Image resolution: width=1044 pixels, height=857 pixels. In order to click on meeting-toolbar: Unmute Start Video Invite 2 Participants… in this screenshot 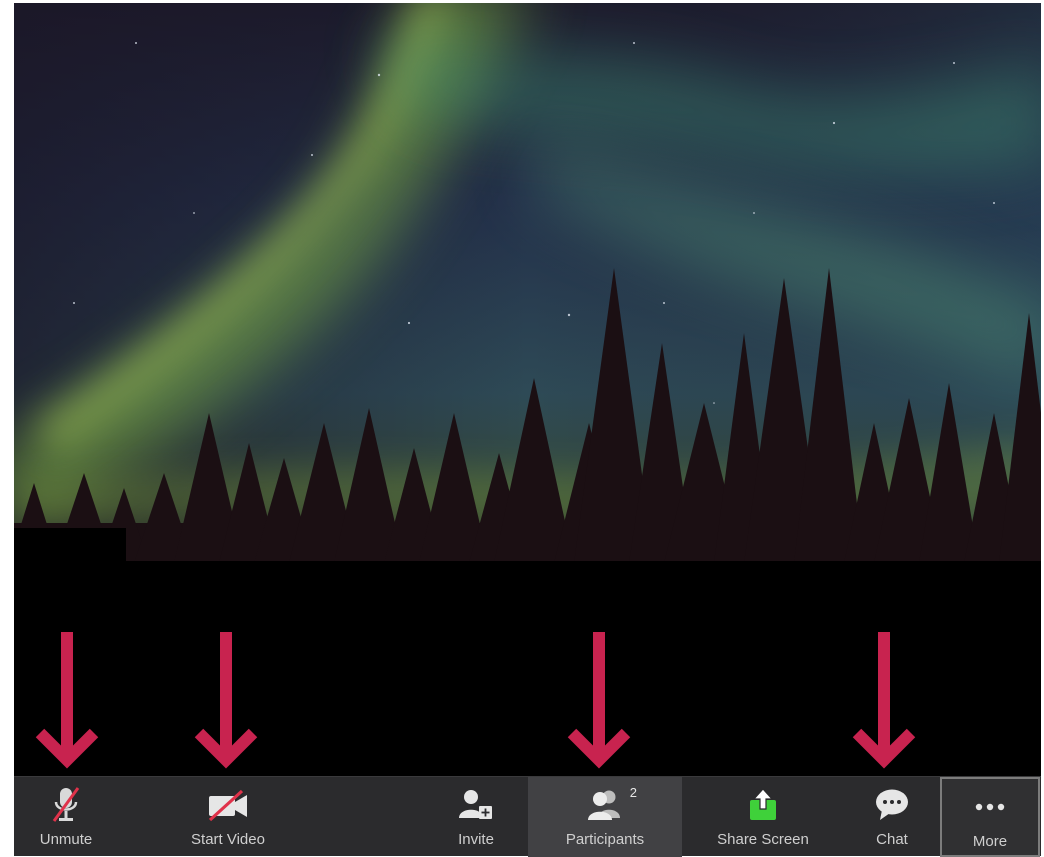, I will do `click(527, 816)`.